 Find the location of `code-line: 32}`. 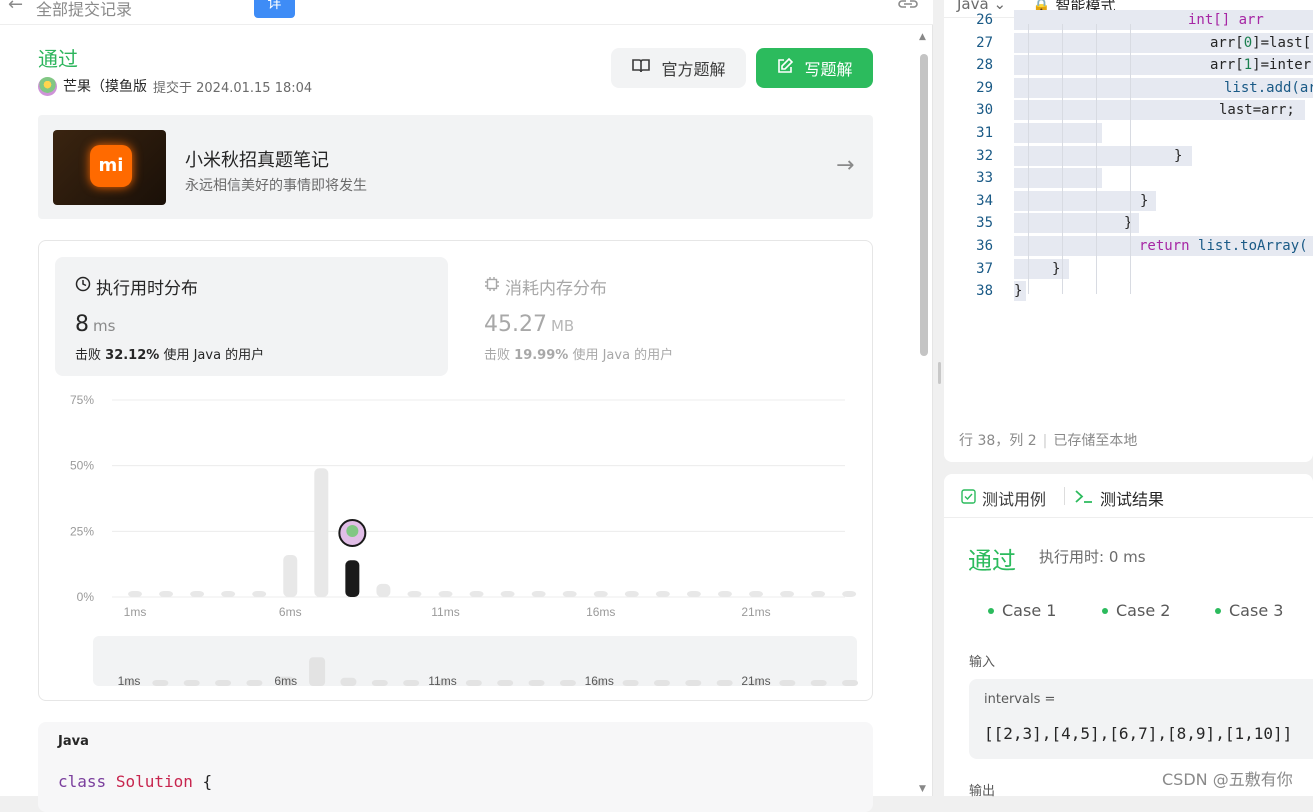

code-line: 32} is located at coordinates (1128, 156).